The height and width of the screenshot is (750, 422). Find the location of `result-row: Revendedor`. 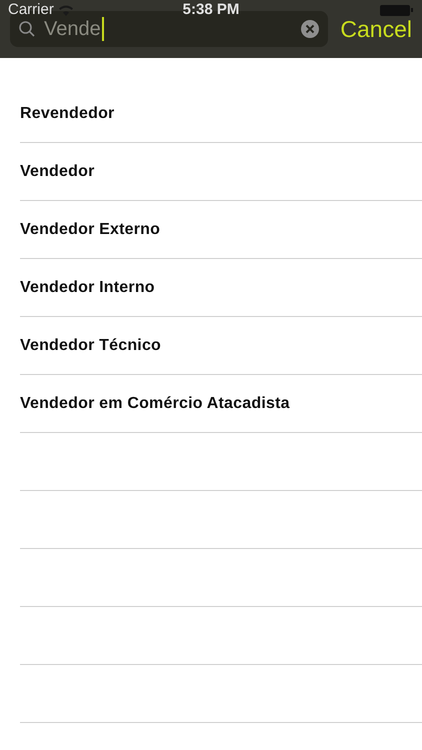

result-row: Revendedor is located at coordinates (221, 114).